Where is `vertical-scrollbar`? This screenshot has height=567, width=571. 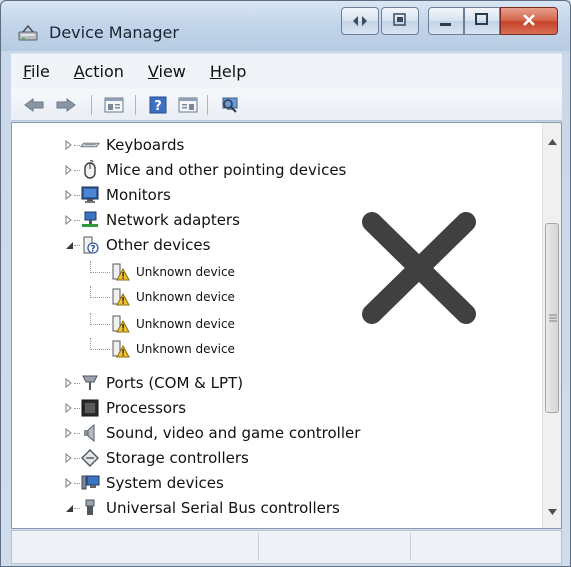 vertical-scrollbar is located at coordinates (551, 325).